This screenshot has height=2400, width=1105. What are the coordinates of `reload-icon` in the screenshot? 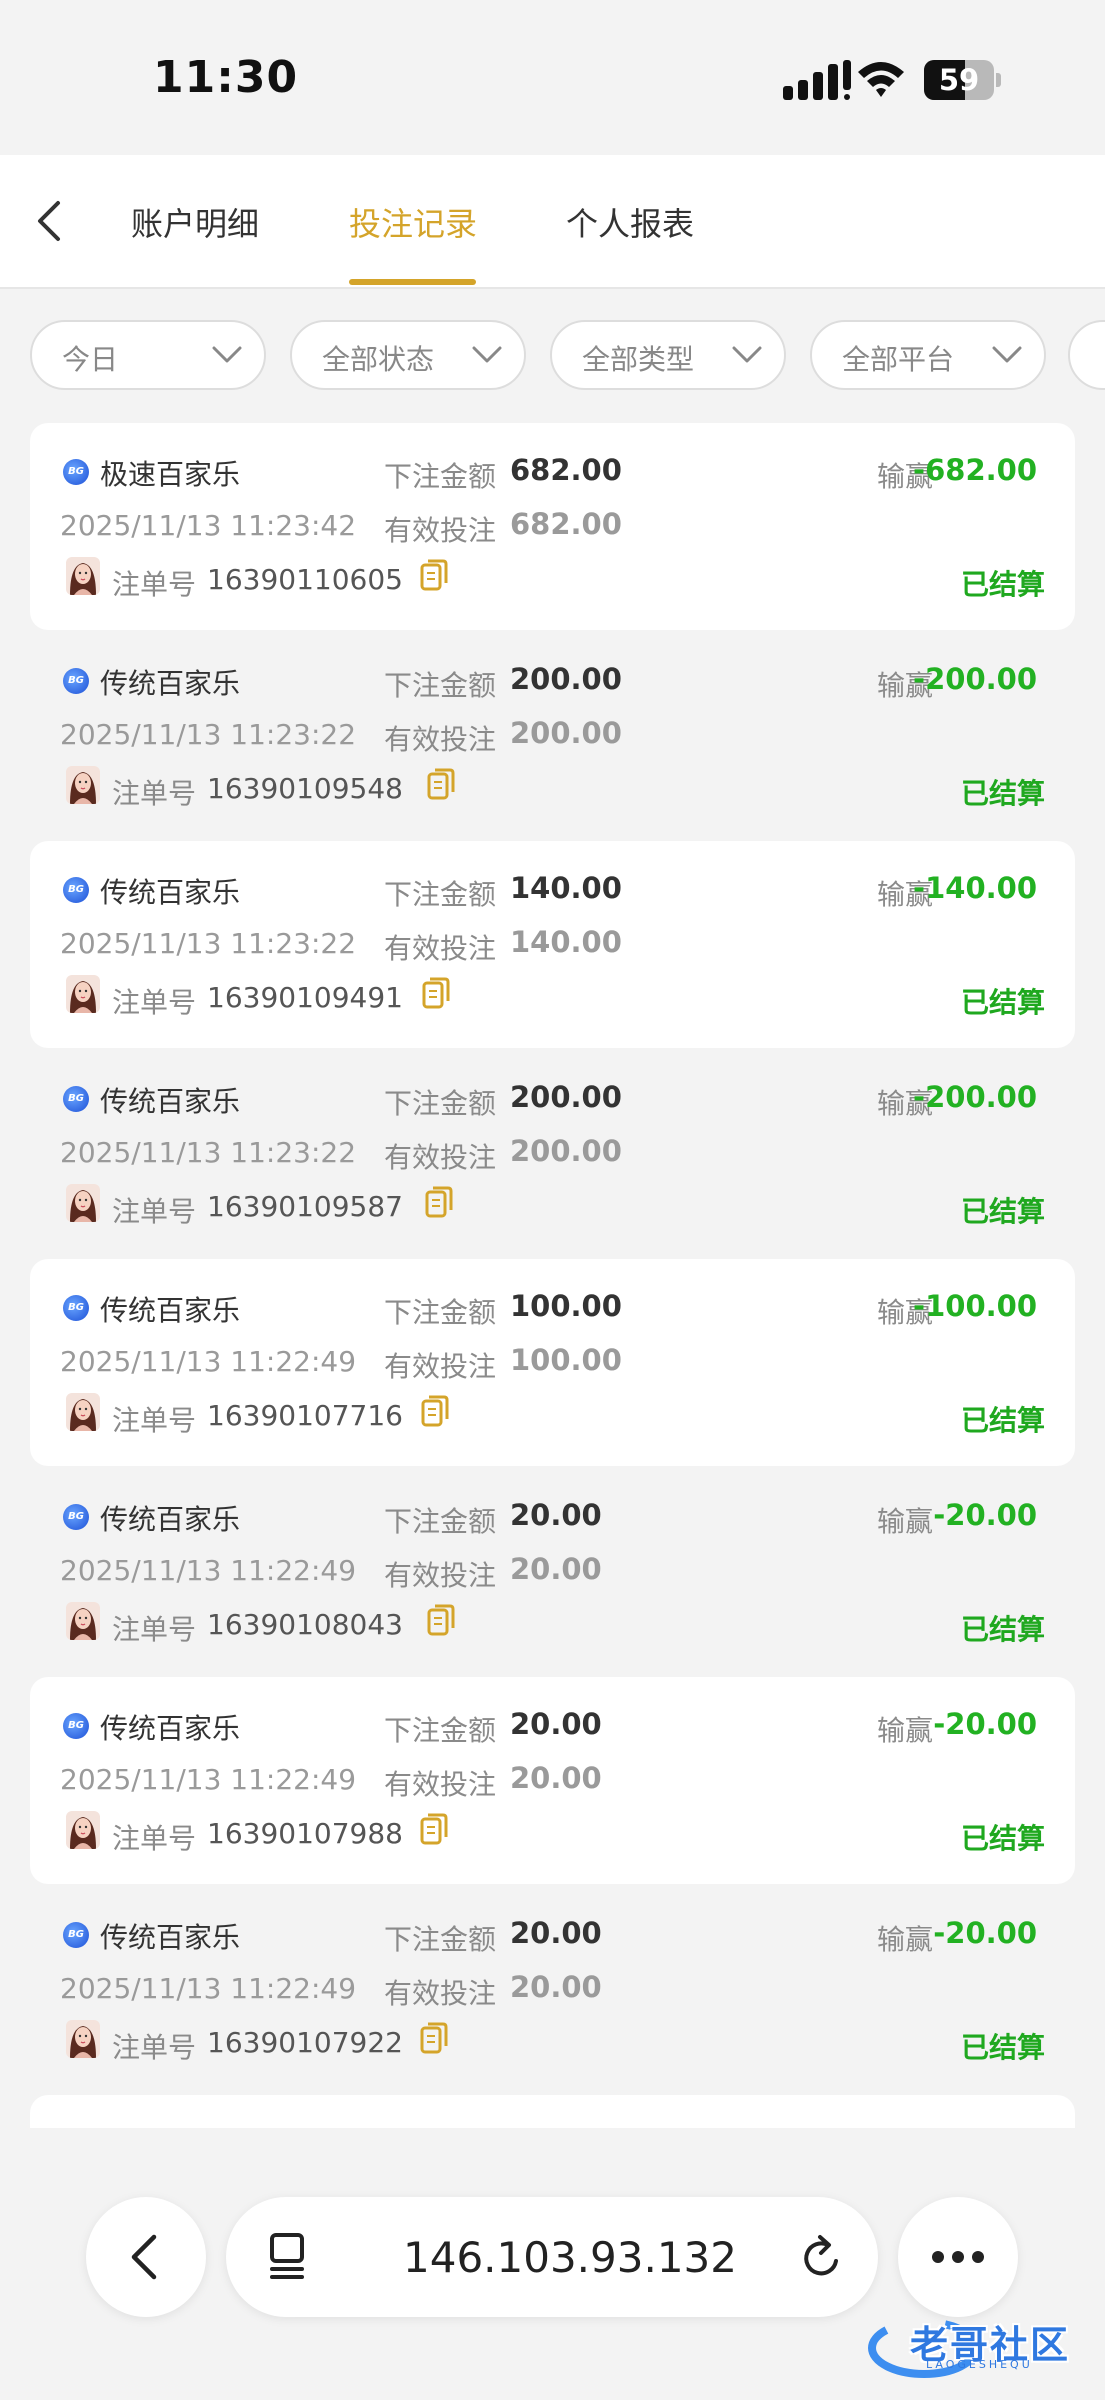 It's located at (822, 2257).